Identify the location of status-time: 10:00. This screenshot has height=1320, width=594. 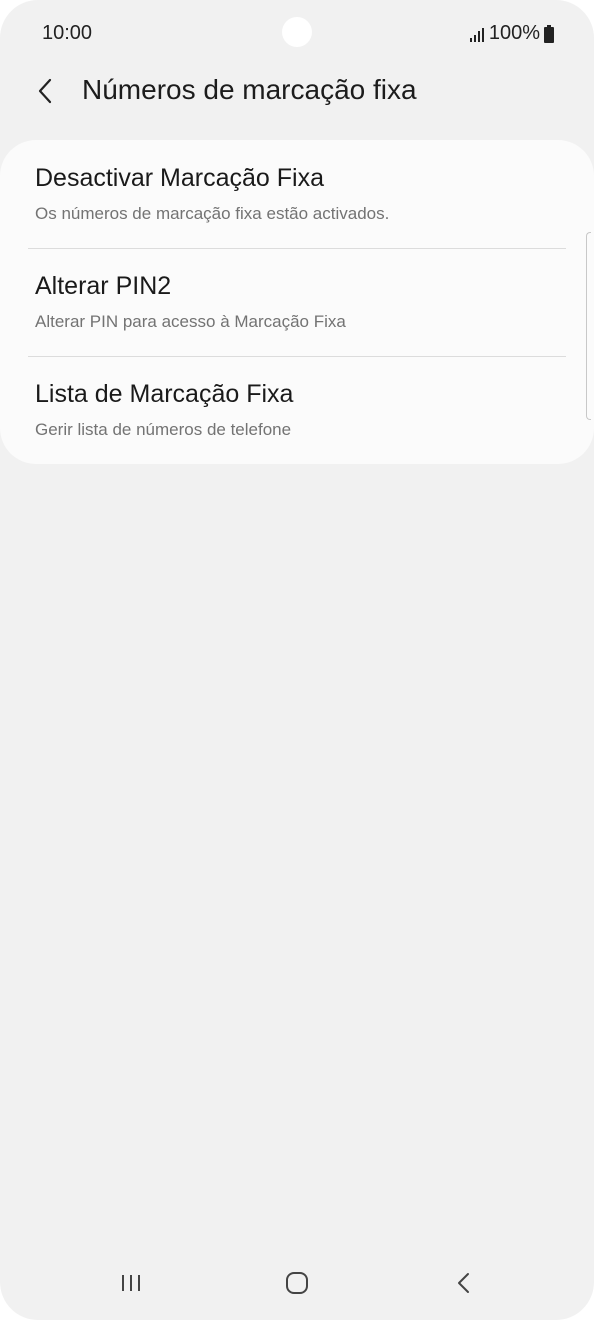
(67, 33).